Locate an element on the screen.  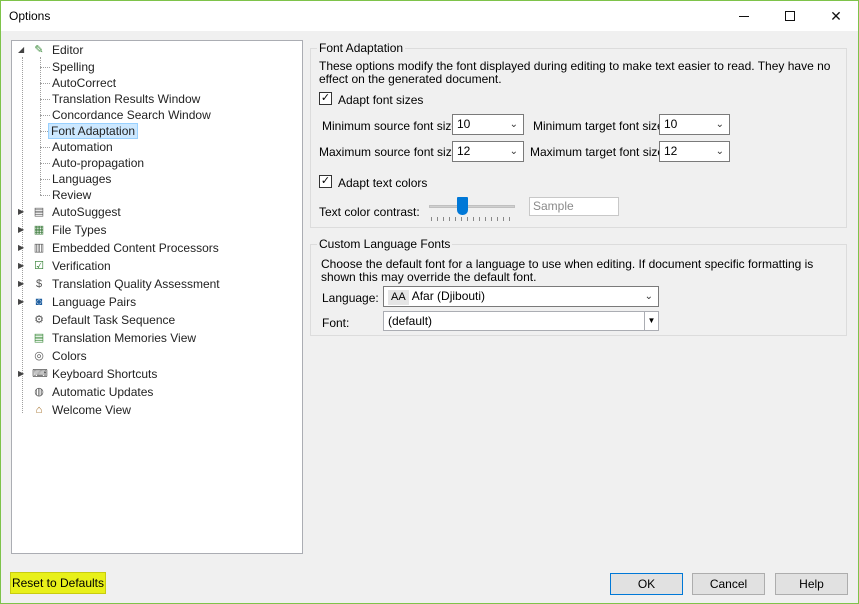
tree-item-label: Translation Memories View is located at coordinates (124, 338).